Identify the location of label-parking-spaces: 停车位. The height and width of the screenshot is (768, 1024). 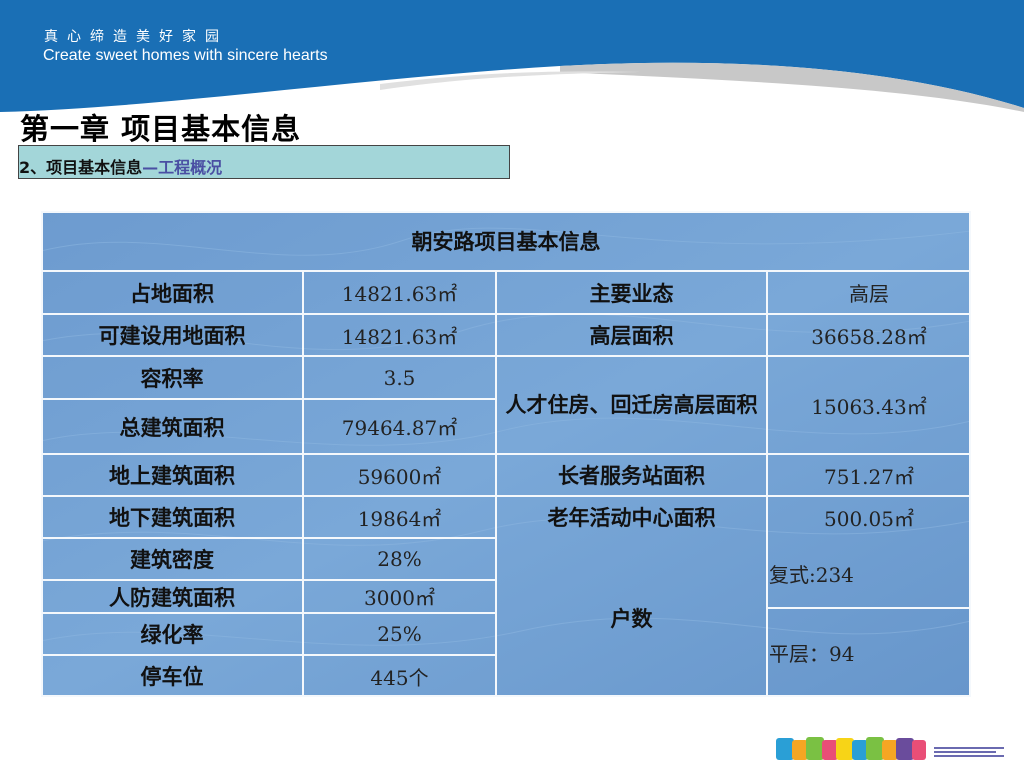
(172, 677).